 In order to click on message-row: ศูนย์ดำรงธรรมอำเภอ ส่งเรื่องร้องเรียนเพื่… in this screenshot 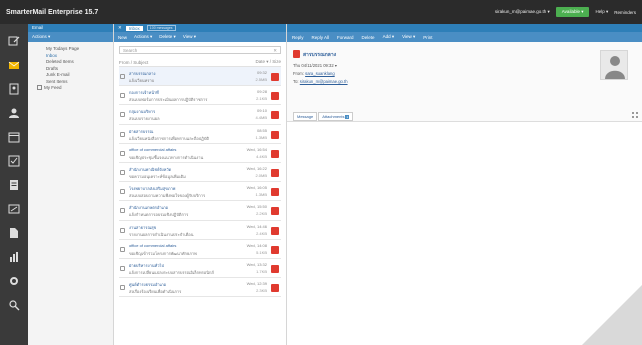, I will do `click(200, 288)`.